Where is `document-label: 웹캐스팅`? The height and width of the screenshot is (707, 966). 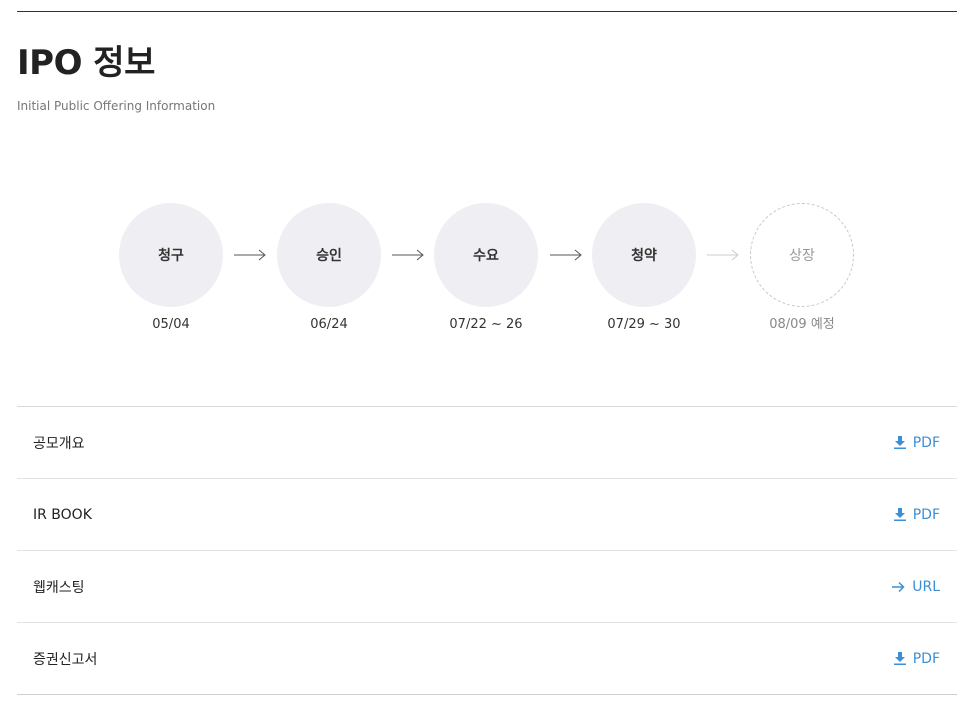 document-label: 웹캐스팅 is located at coordinates (59, 587).